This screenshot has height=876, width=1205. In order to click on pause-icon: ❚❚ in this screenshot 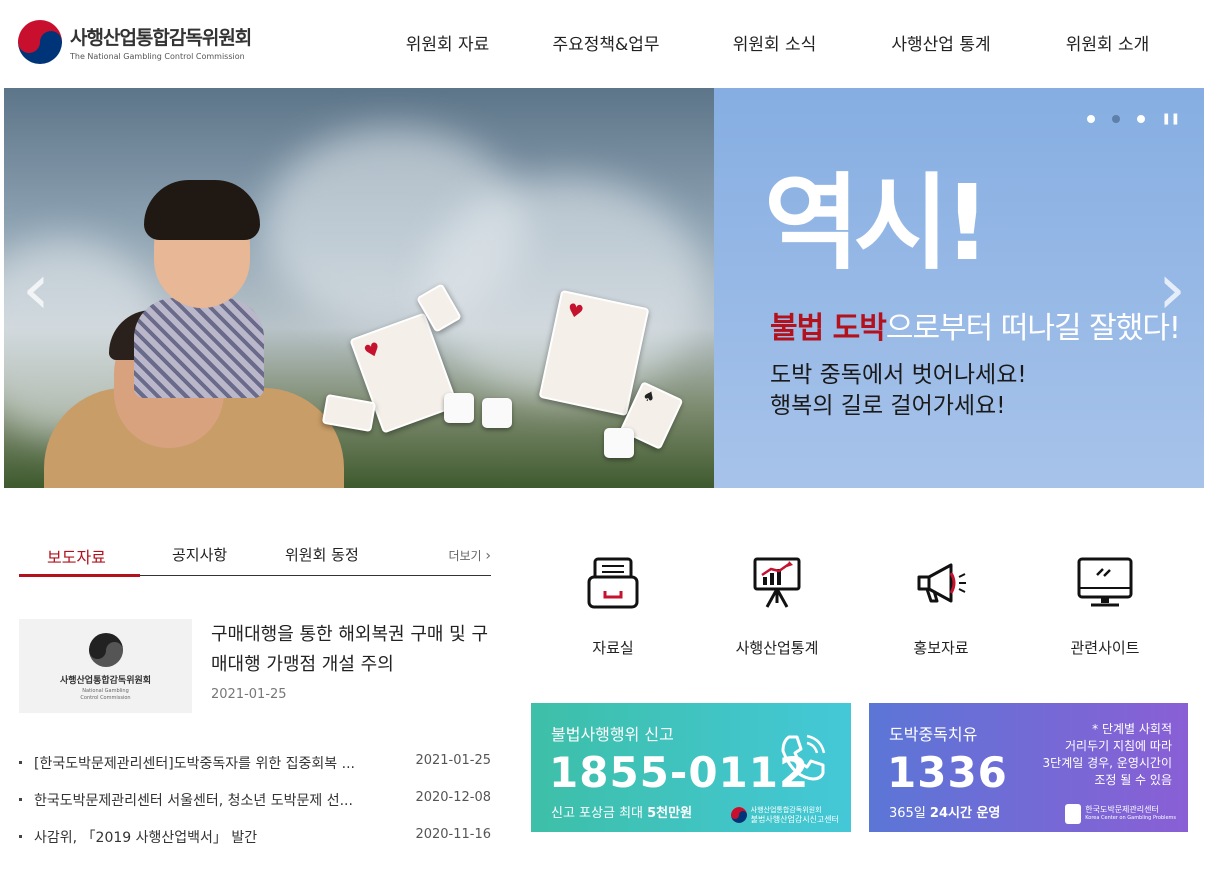, I will do `click(1171, 118)`.